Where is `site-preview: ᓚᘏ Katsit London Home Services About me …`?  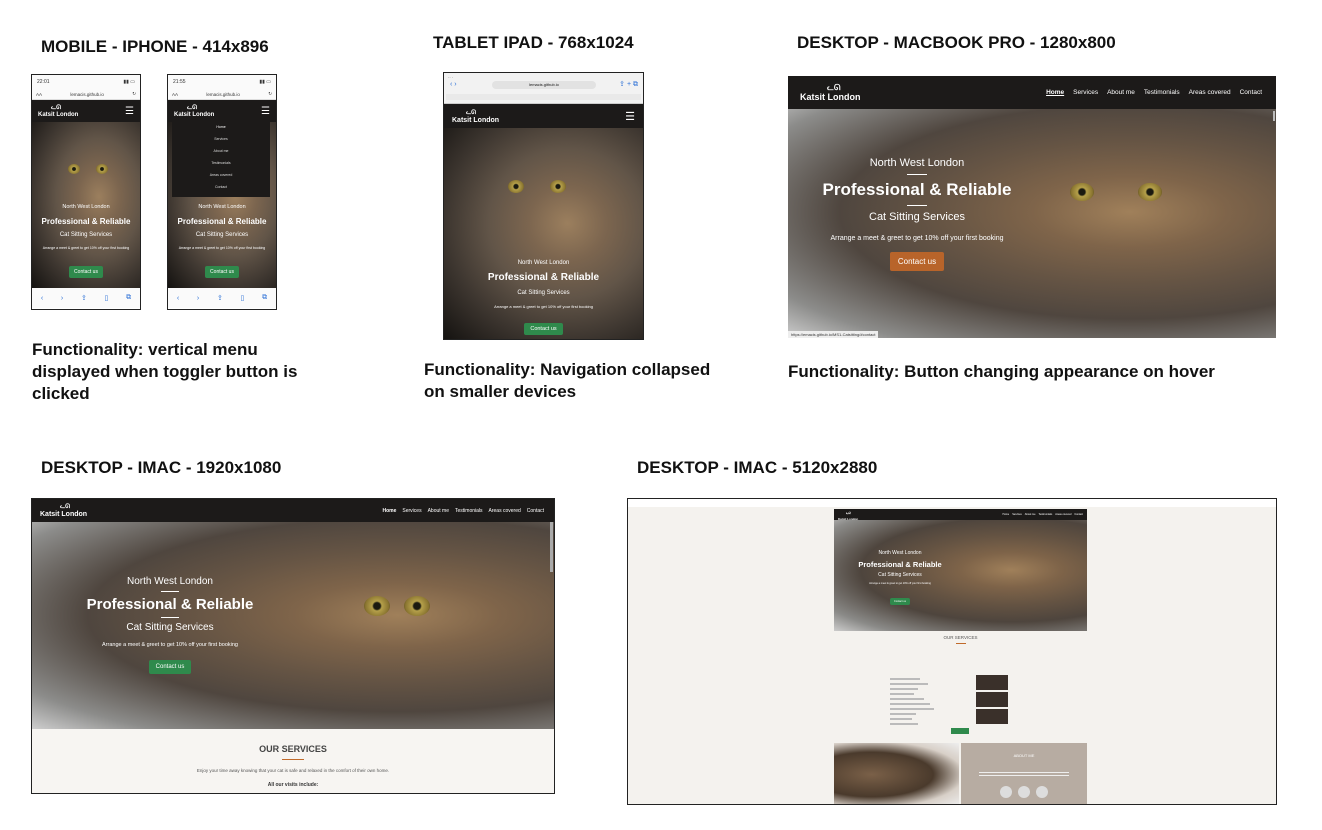
site-preview: ᓚᘏ Katsit London Home Services About me … is located at coordinates (960, 570).